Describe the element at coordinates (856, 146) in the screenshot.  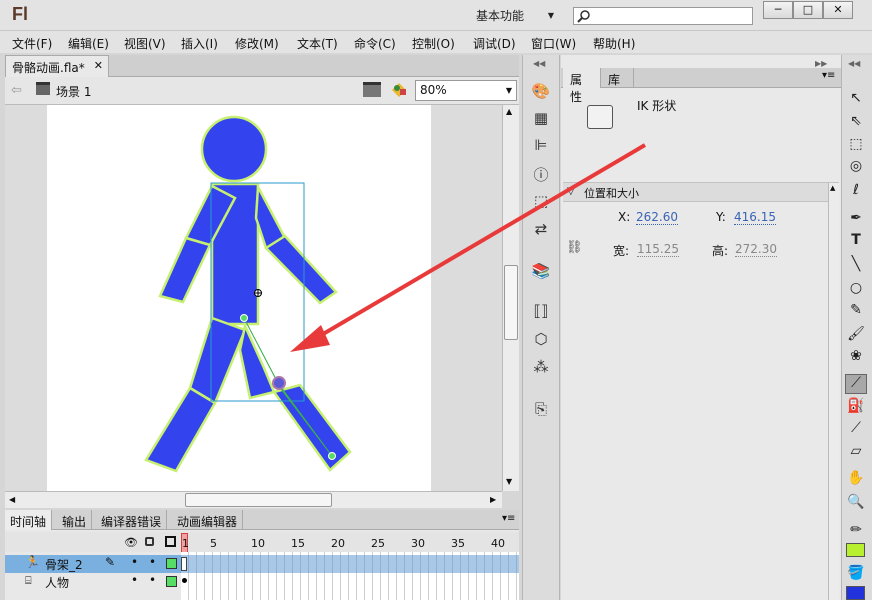
I see `free-transform-tool-icon: ⬚` at that location.